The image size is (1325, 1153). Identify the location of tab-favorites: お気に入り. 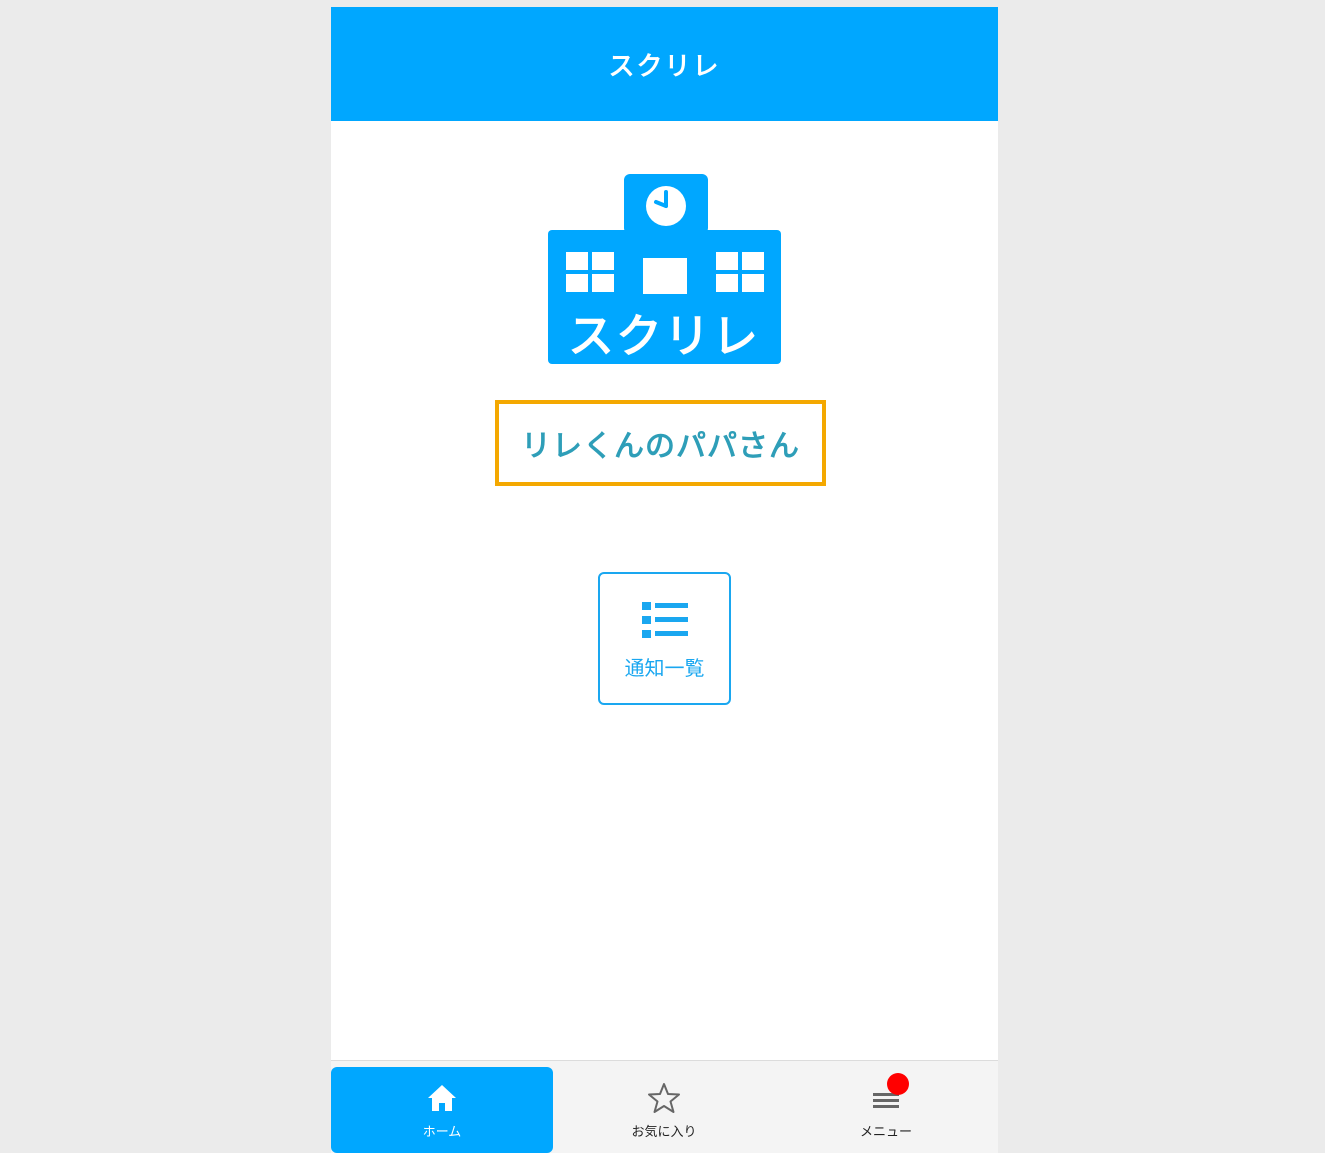
(664, 1110).